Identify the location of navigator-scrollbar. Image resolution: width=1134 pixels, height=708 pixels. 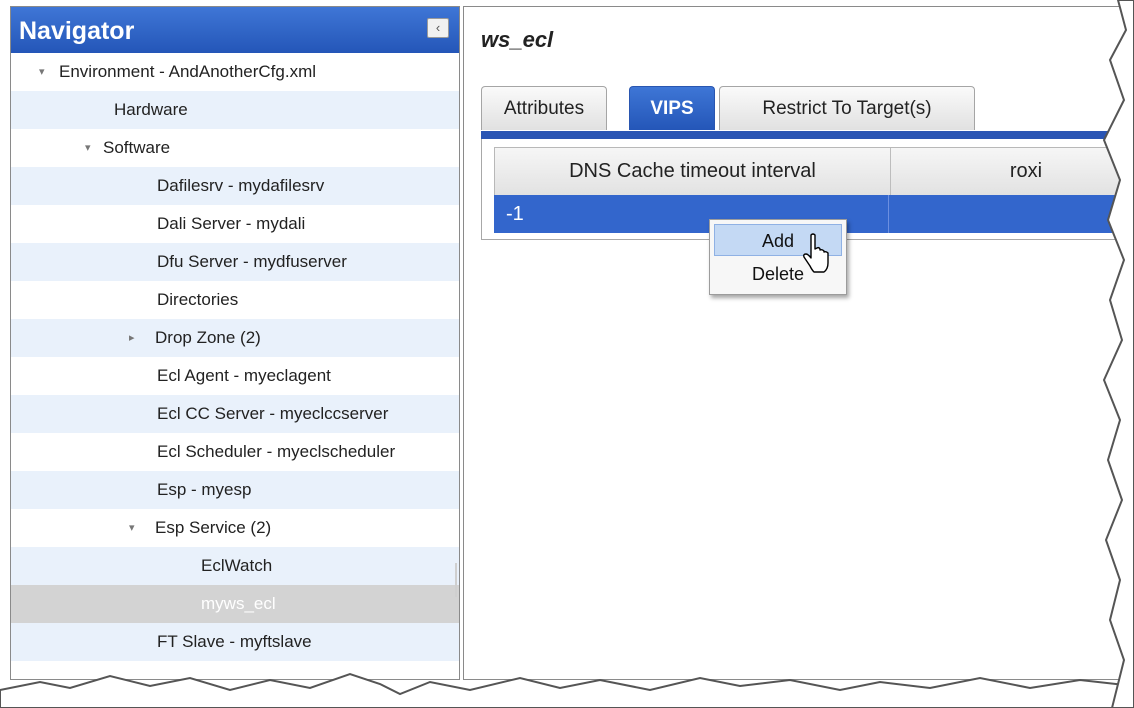
(456, 580).